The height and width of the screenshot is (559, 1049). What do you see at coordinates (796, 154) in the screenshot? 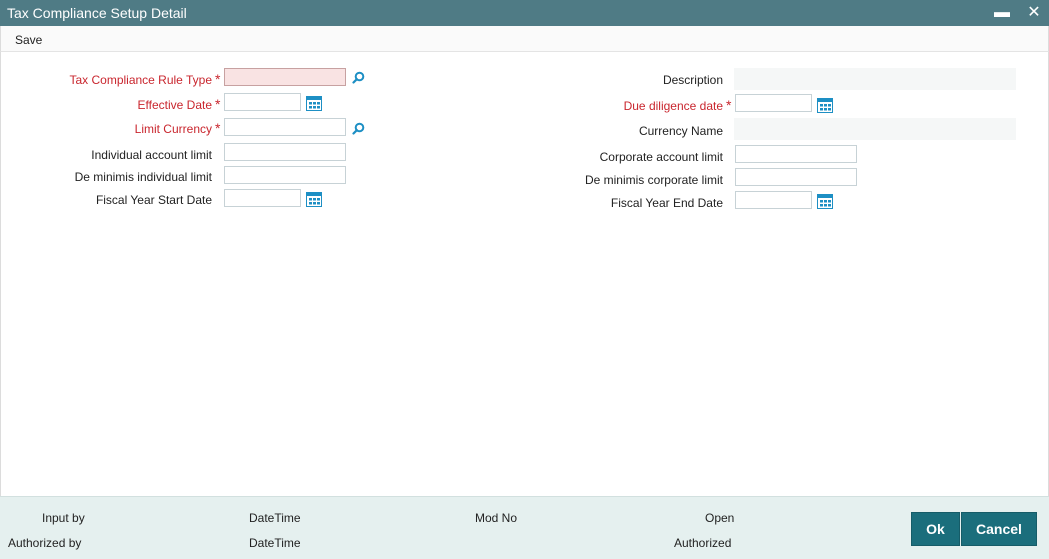
I see `corporate-account-limit-input` at bounding box center [796, 154].